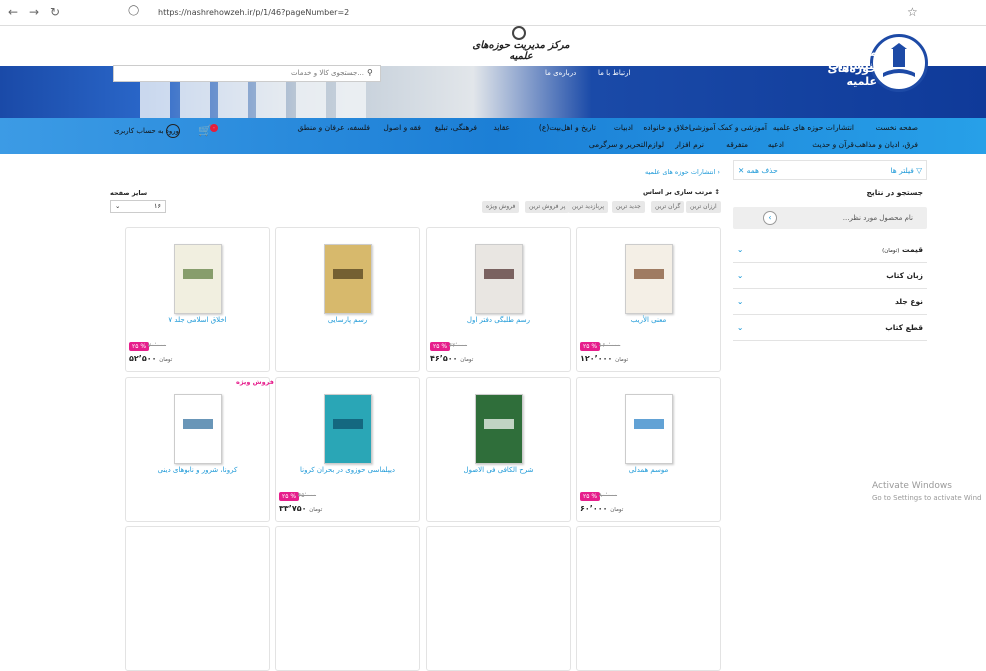 This screenshot has height=671, width=986. I want to click on product-card: اخلاق اسلامی جلد ۷ ۲۵ % ۷۰٬۰۰۰ ۵۲٬۵۰۰ تومان, so click(197, 299).